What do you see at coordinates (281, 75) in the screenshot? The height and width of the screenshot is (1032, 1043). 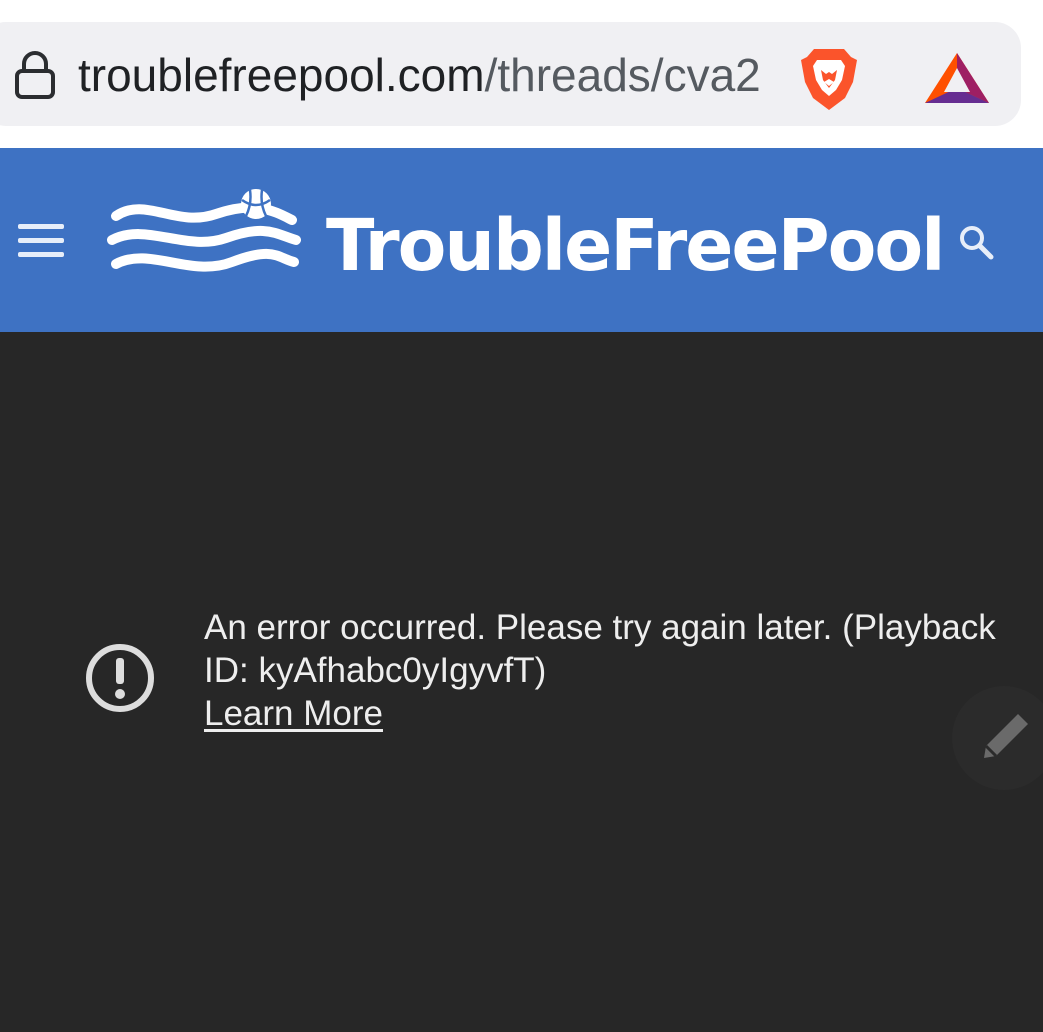 I see `url-domain: troublefreepool.com` at bounding box center [281, 75].